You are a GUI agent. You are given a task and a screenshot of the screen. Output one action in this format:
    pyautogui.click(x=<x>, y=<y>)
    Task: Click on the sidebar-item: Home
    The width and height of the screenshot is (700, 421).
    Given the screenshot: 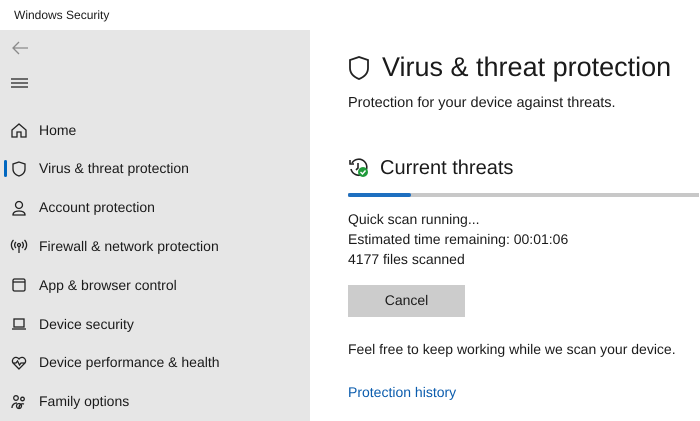 What is the action you would take?
    pyautogui.click(x=155, y=130)
    